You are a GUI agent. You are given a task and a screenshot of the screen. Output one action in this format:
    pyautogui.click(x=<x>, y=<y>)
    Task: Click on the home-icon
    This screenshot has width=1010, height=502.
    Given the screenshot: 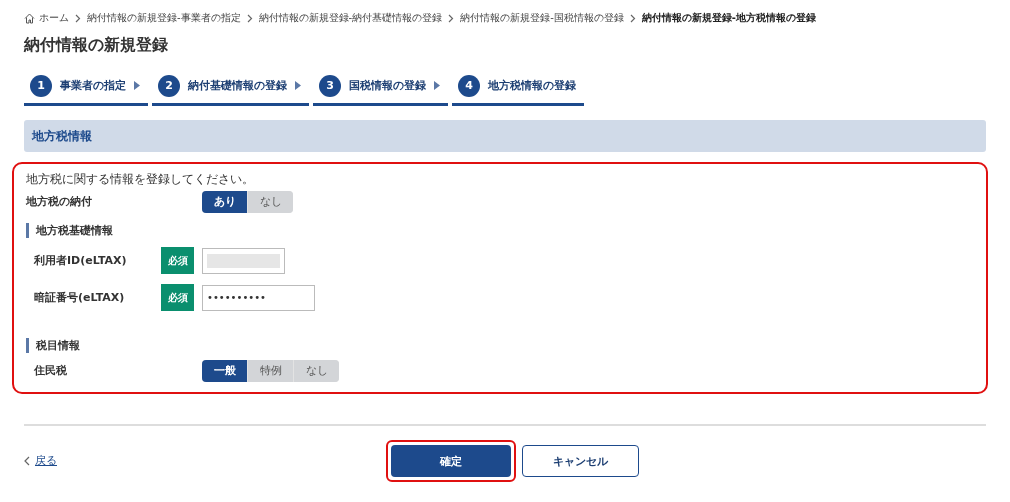 What is the action you would take?
    pyautogui.click(x=29, y=18)
    